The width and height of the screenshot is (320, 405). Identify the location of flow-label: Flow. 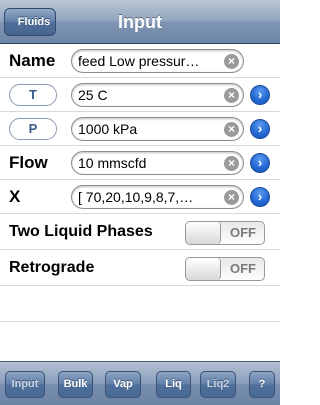
(28, 162).